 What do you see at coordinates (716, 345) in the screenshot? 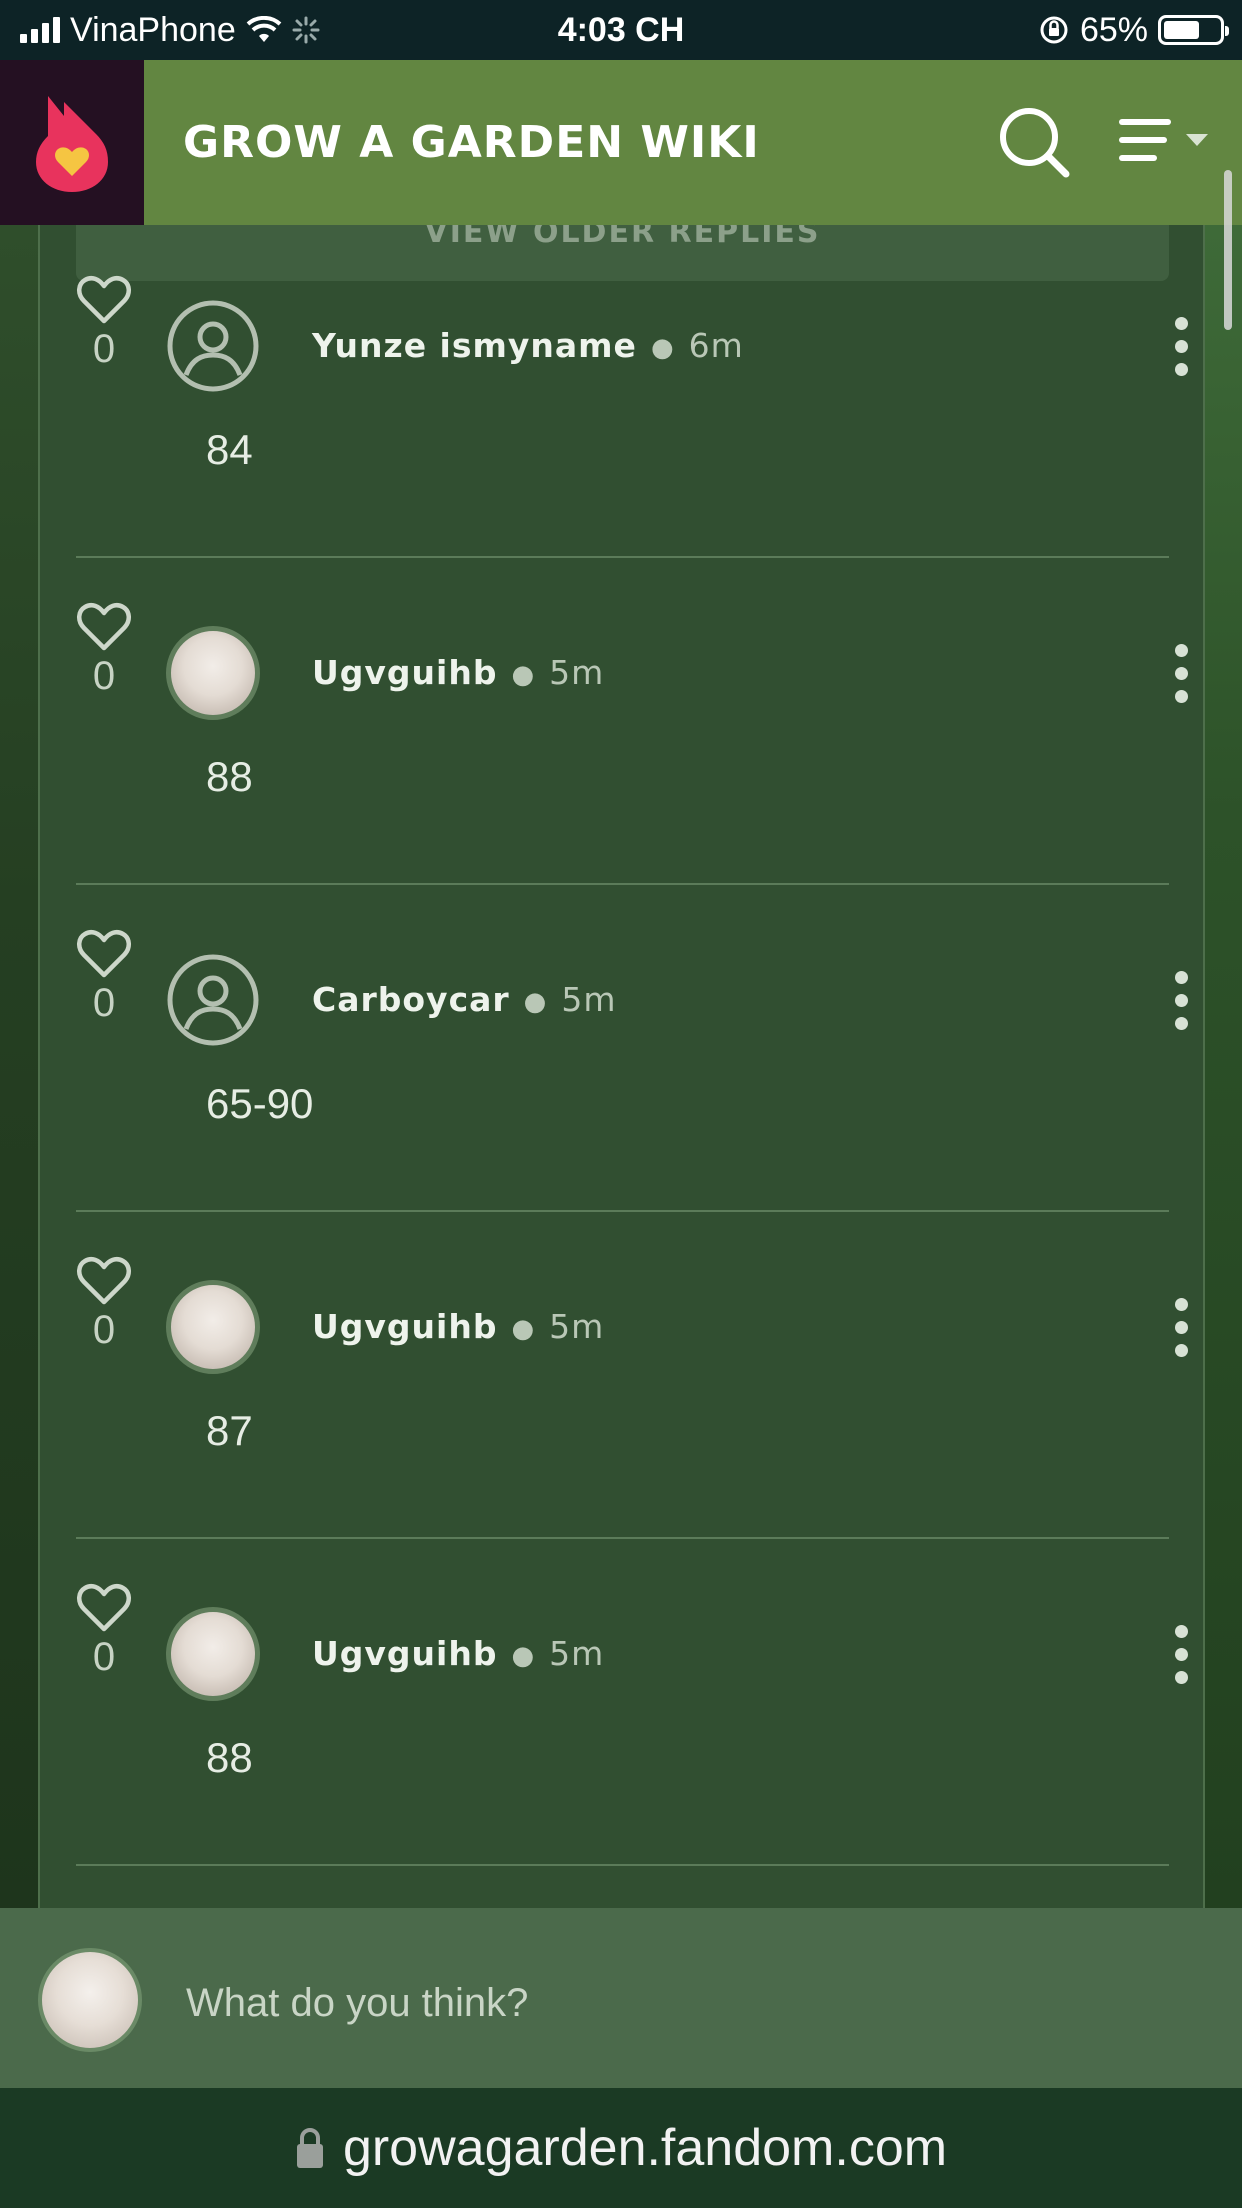
I see `comment-timestamp: 6m` at bounding box center [716, 345].